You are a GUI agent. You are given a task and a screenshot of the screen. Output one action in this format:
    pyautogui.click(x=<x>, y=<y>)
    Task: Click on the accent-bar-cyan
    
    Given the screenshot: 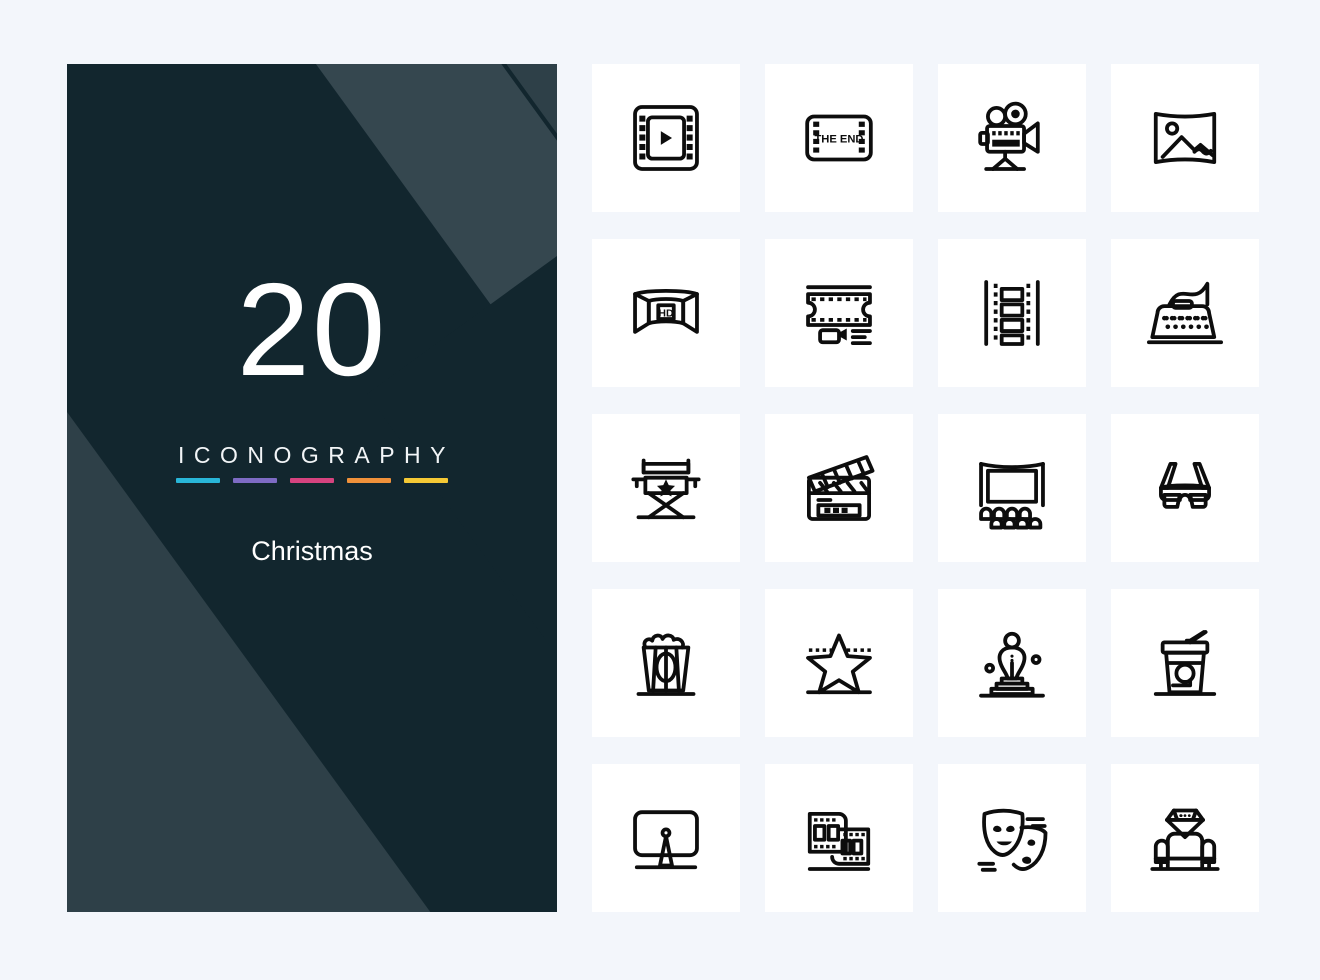 What is the action you would take?
    pyautogui.click(x=198, y=480)
    